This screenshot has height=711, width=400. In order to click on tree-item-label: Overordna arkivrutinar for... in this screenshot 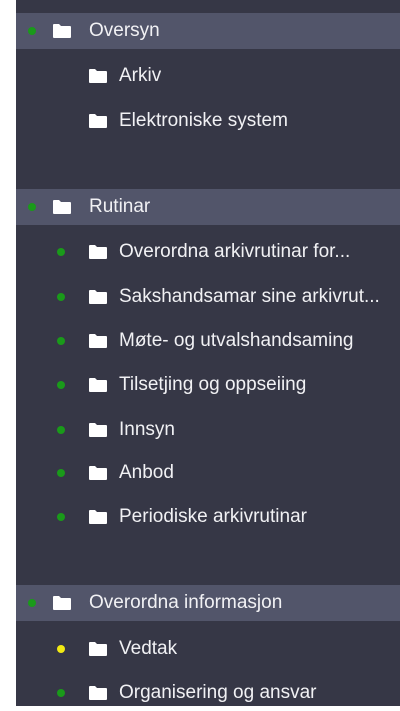, I will do `click(235, 251)`.